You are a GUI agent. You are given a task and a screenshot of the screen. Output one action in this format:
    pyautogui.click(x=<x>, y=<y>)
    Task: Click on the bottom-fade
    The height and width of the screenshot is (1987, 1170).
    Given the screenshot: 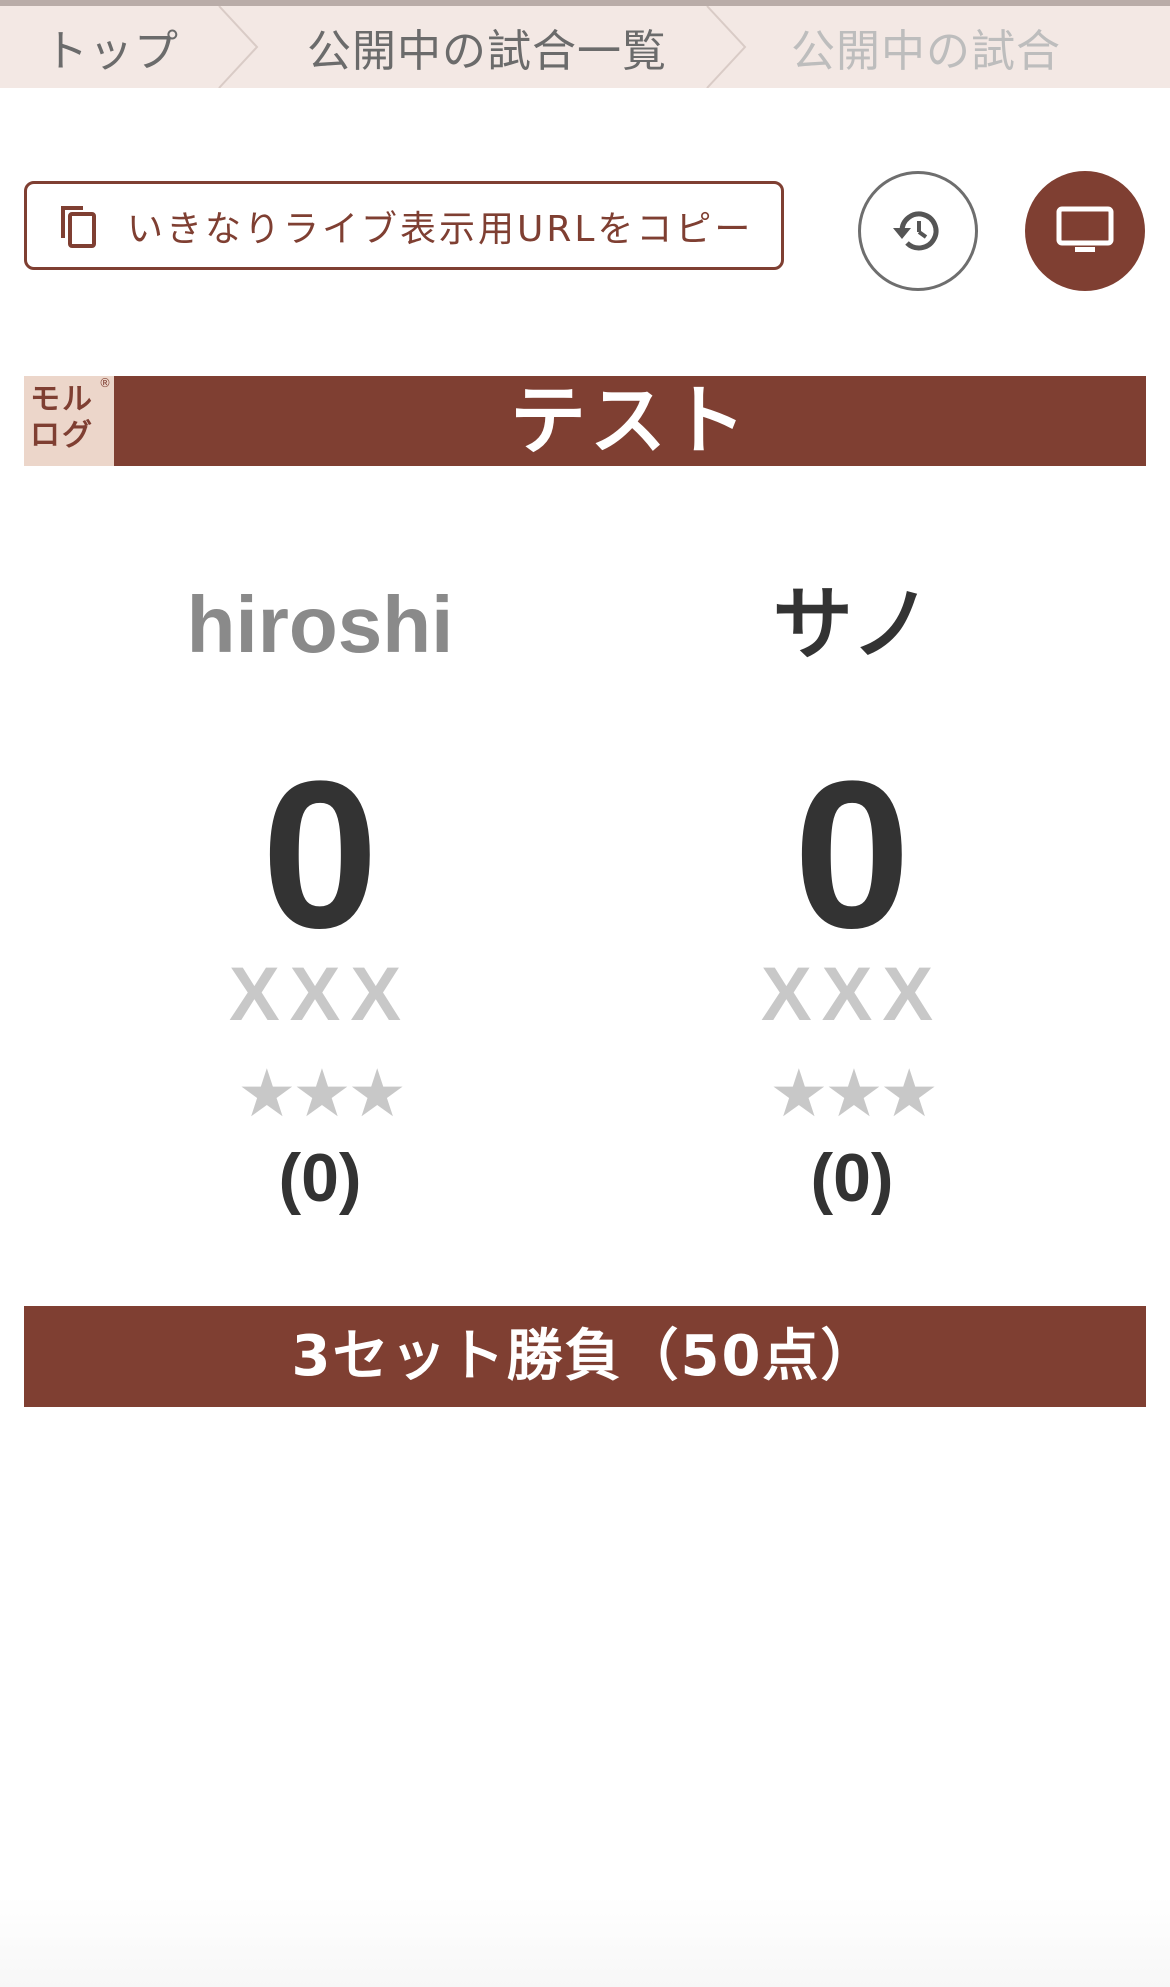 What is the action you would take?
    pyautogui.click(x=585, y=1942)
    